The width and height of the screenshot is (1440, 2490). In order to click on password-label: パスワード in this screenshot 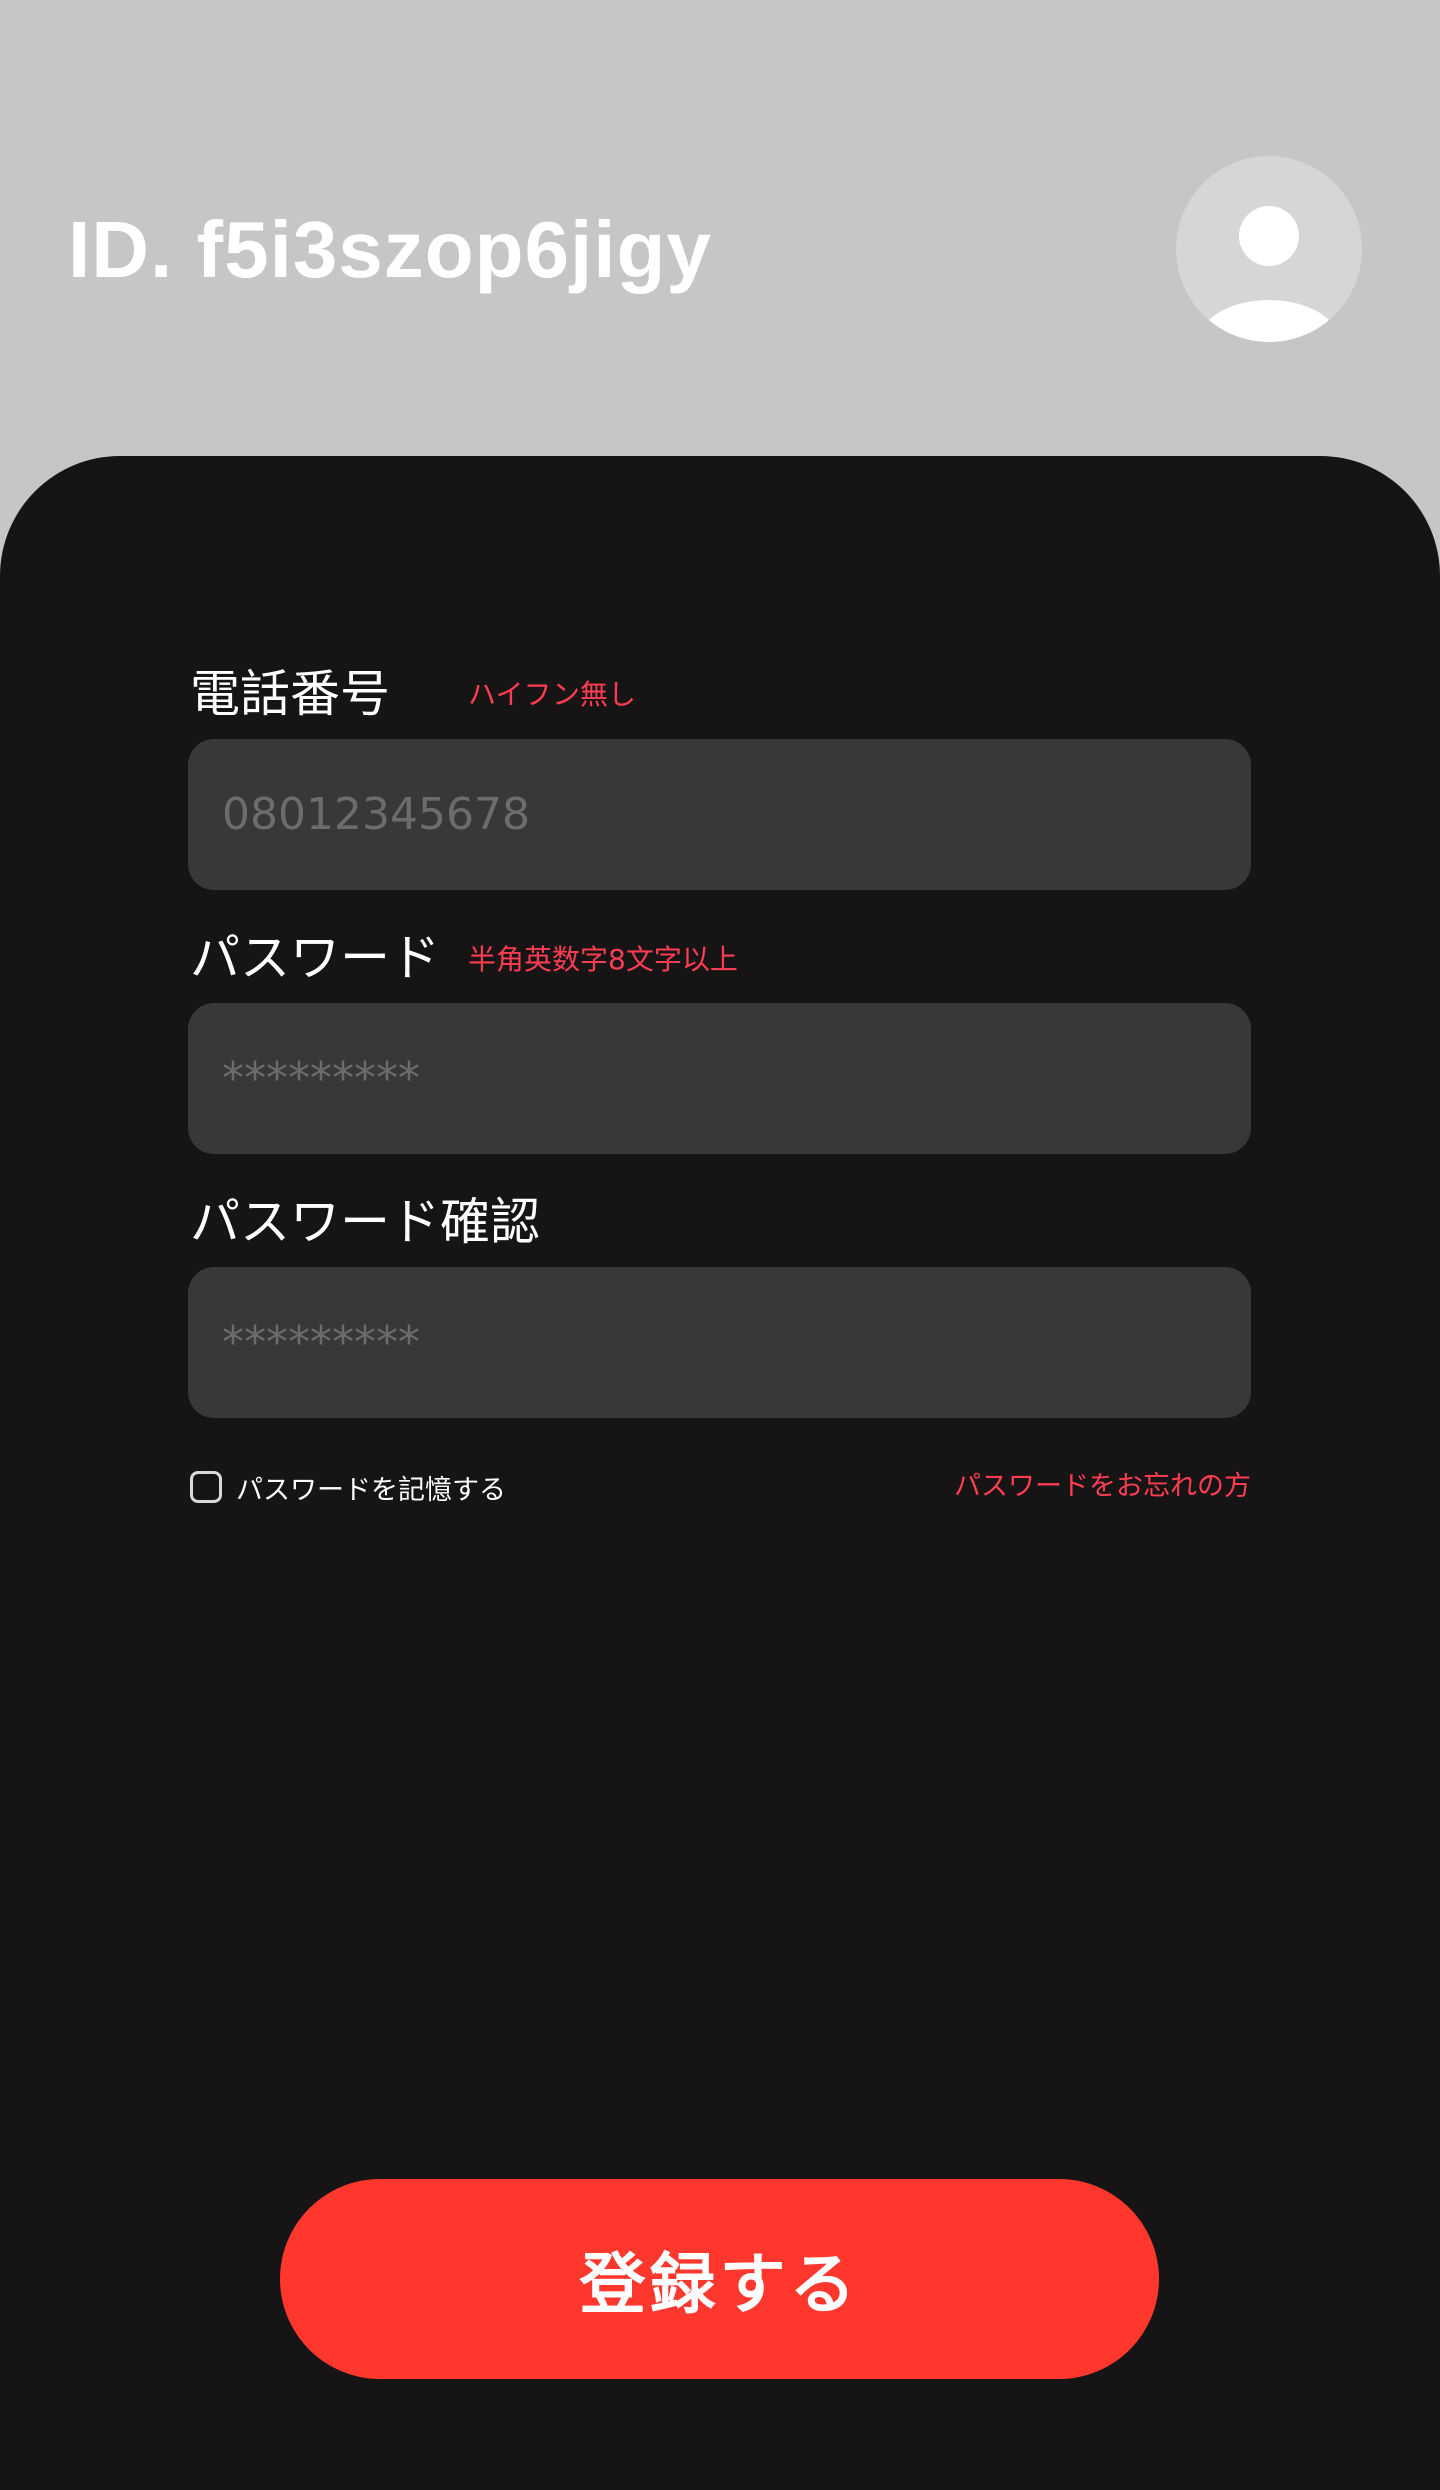, I will do `click(315, 958)`.